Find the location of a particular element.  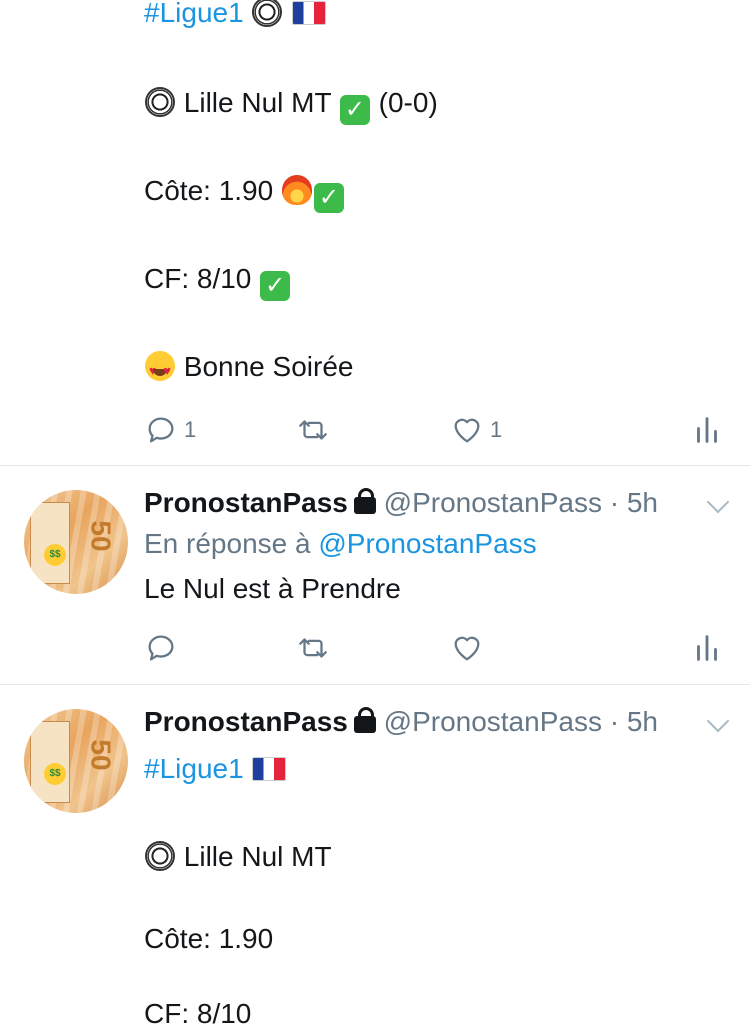

reply-count: 1 is located at coordinates (190, 429).